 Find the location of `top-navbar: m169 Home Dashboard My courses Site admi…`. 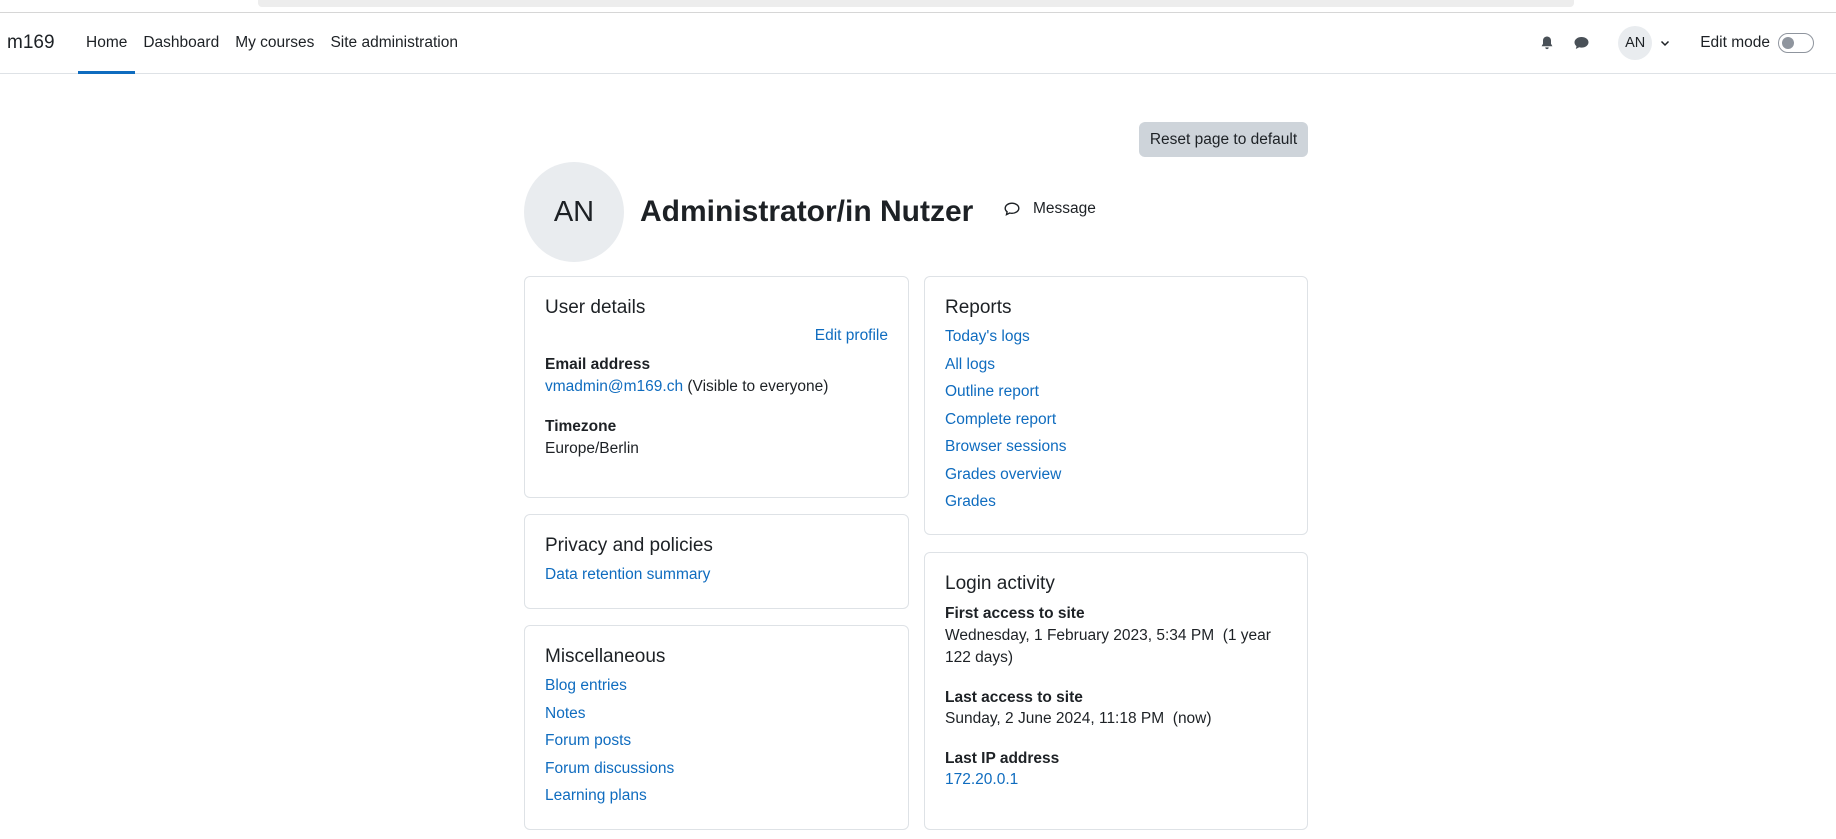

top-navbar: m169 Home Dashboard My courses Site admi… is located at coordinates (918, 43).